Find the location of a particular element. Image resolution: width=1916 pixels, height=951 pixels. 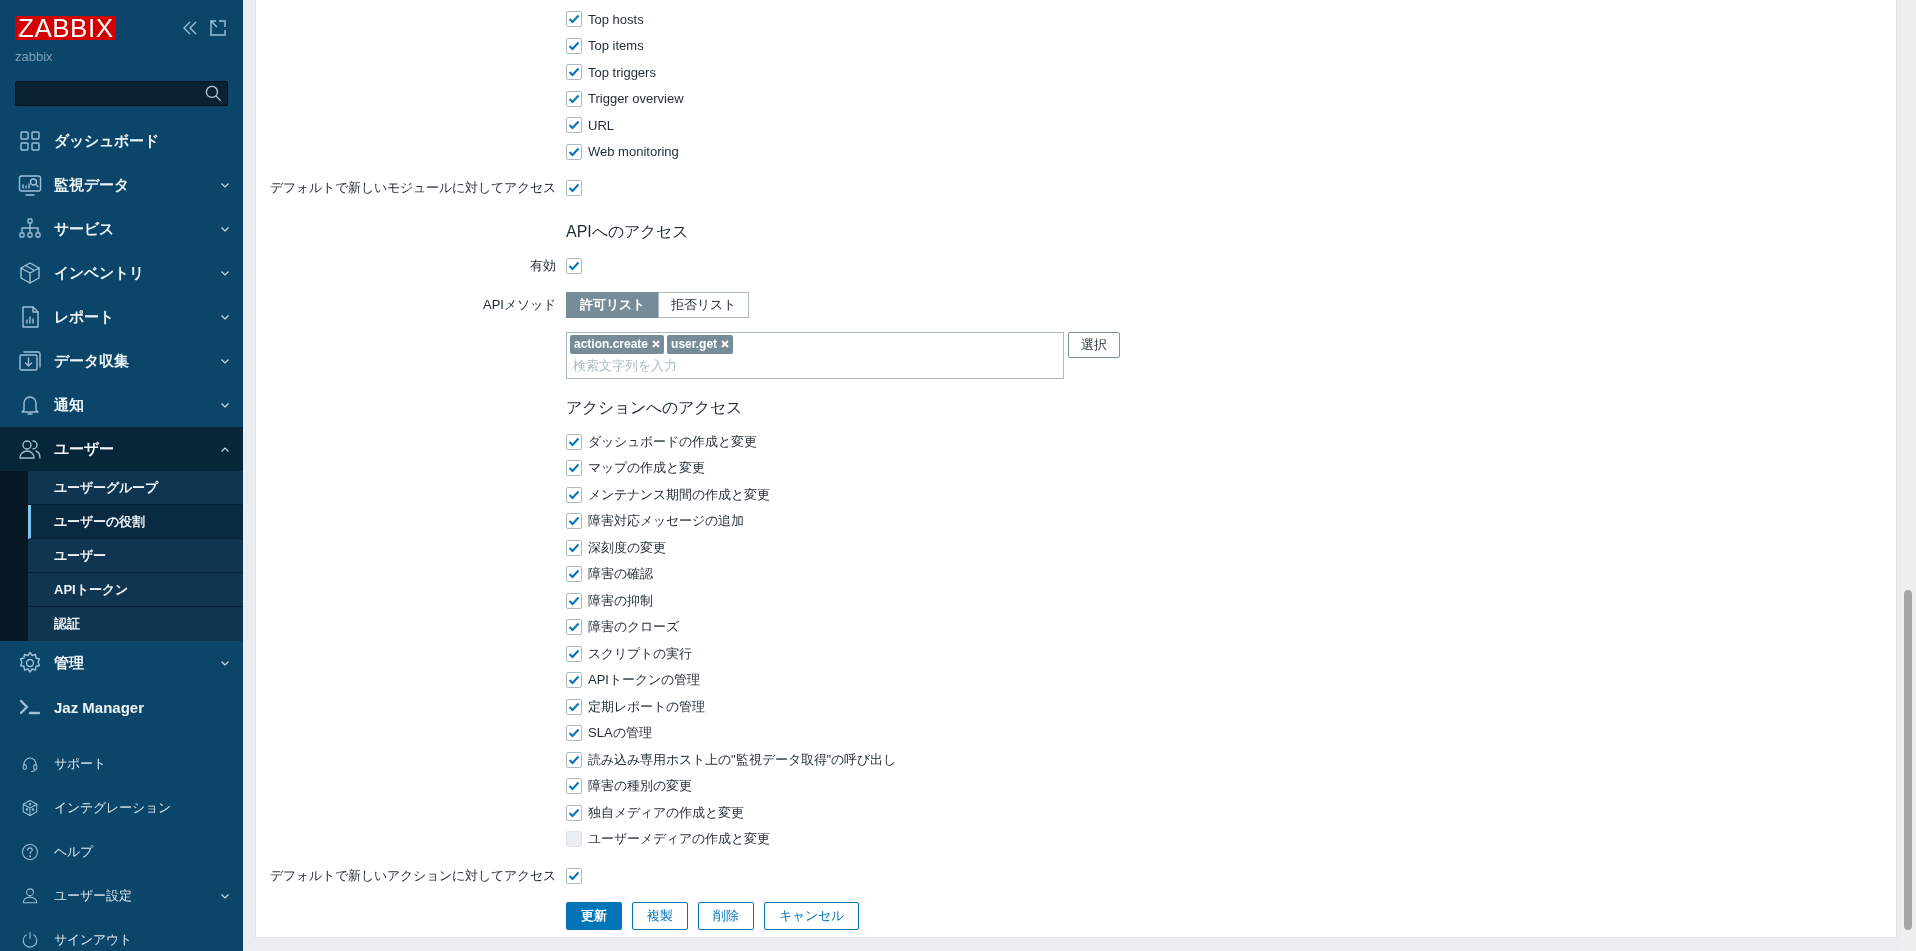

menu-item: Jaz Manager is located at coordinates (121, 707).